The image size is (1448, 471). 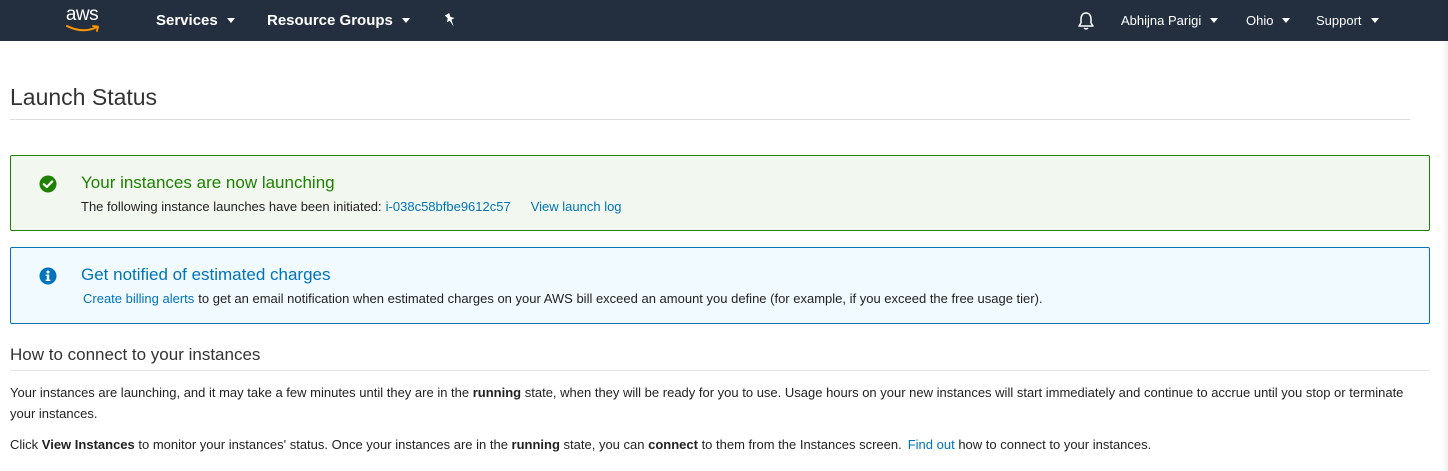 What do you see at coordinates (1260, 20) in the screenshot?
I see `region-label: Ohio` at bounding box center [1260, 20].